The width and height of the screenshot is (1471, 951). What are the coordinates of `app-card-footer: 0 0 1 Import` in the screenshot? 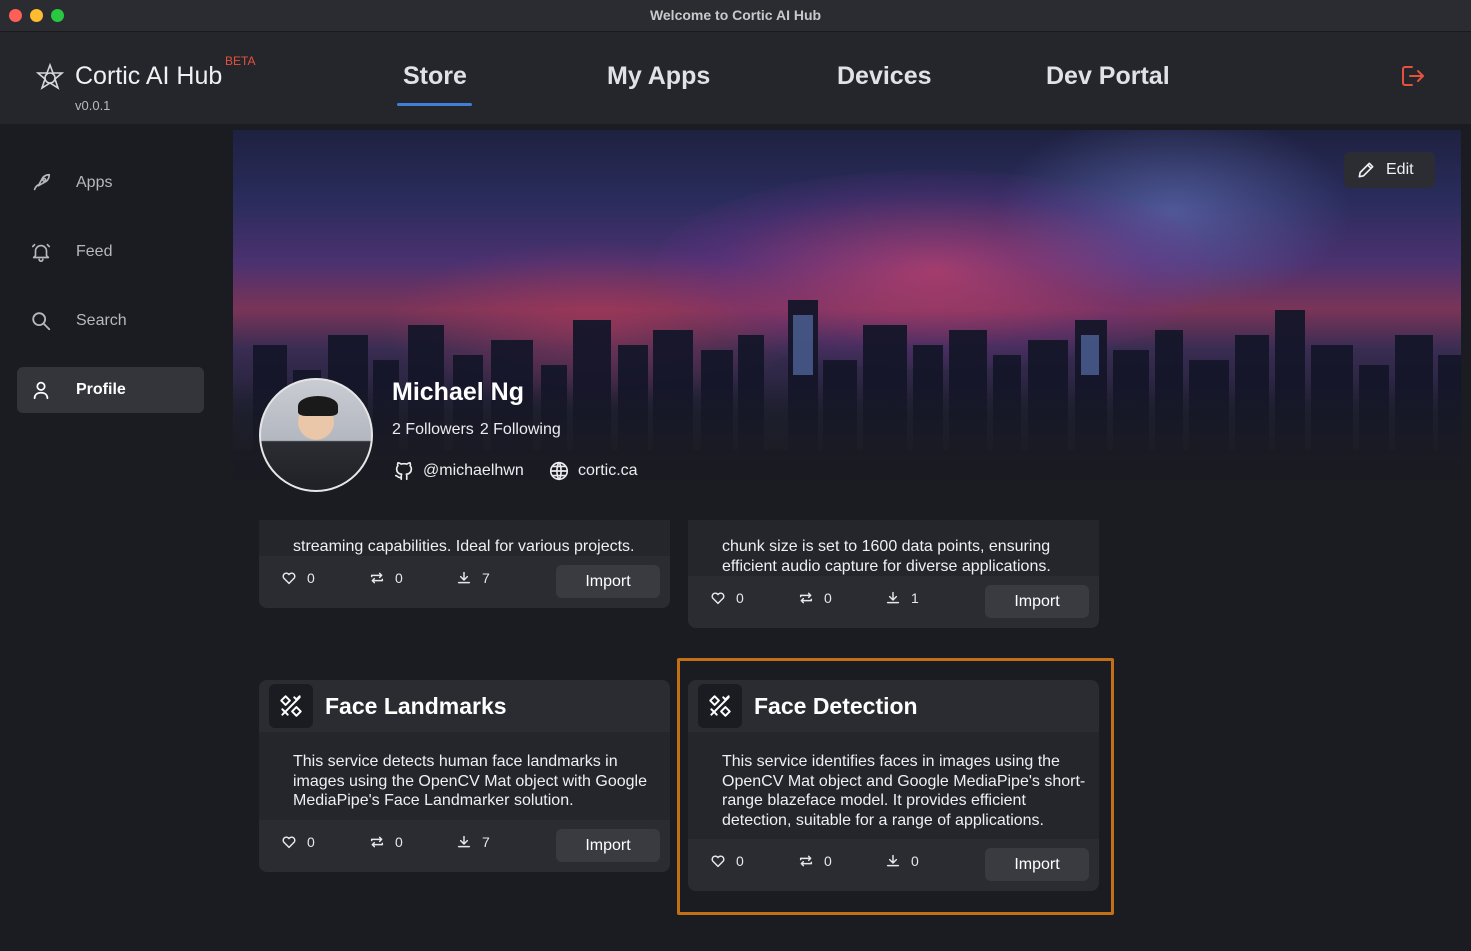 It's located at (893, 602).